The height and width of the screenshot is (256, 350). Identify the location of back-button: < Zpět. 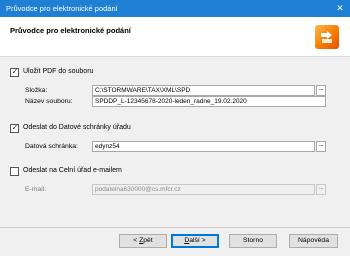
(143, 241).